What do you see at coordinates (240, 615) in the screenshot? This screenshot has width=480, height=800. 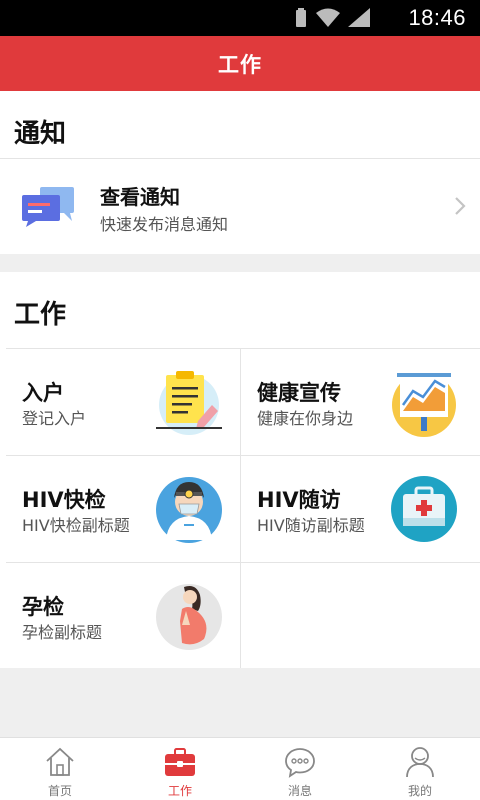 I see `divider` at bounding box center [240, 615].